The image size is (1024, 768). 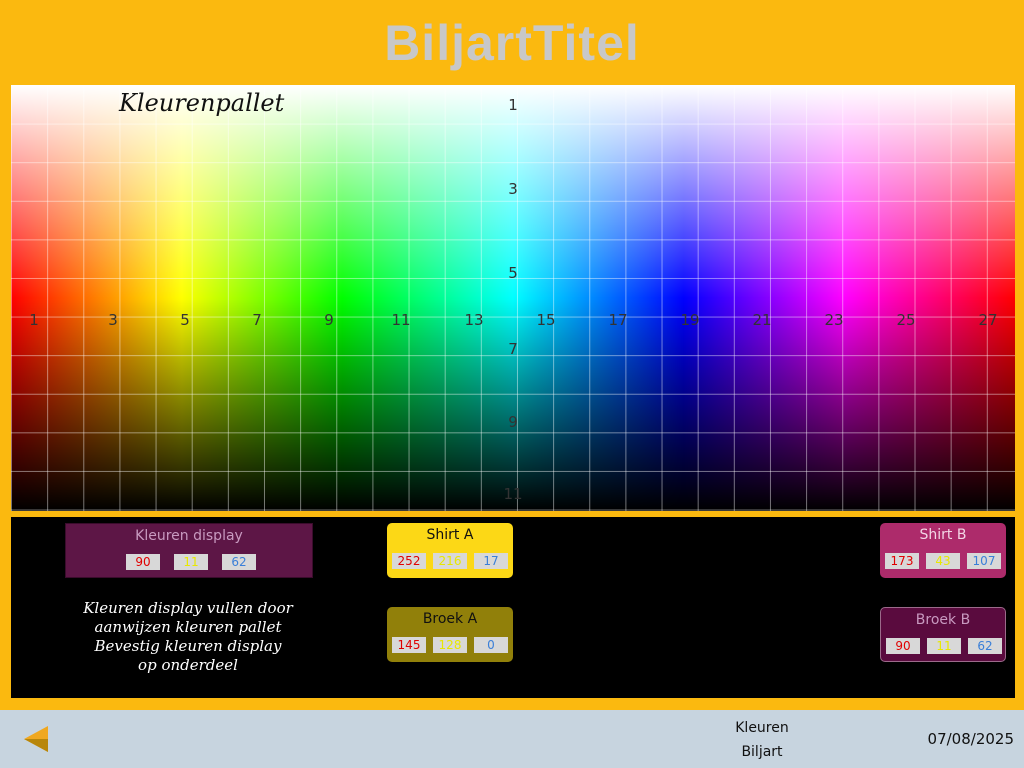 What do you see at coordinates (984, 561) in the screenshot?
I see `shirt-b-blue-value: 107` at bounding box center [984, 561].